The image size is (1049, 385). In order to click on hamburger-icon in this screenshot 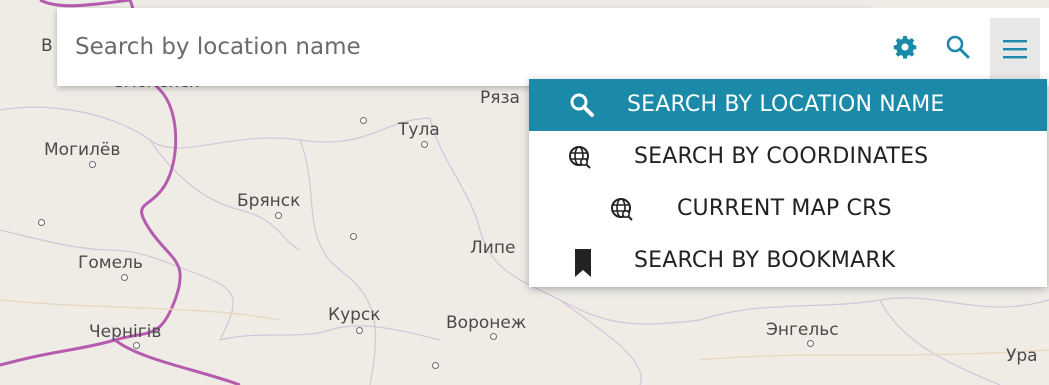, I will do `click(1015, 49)`.